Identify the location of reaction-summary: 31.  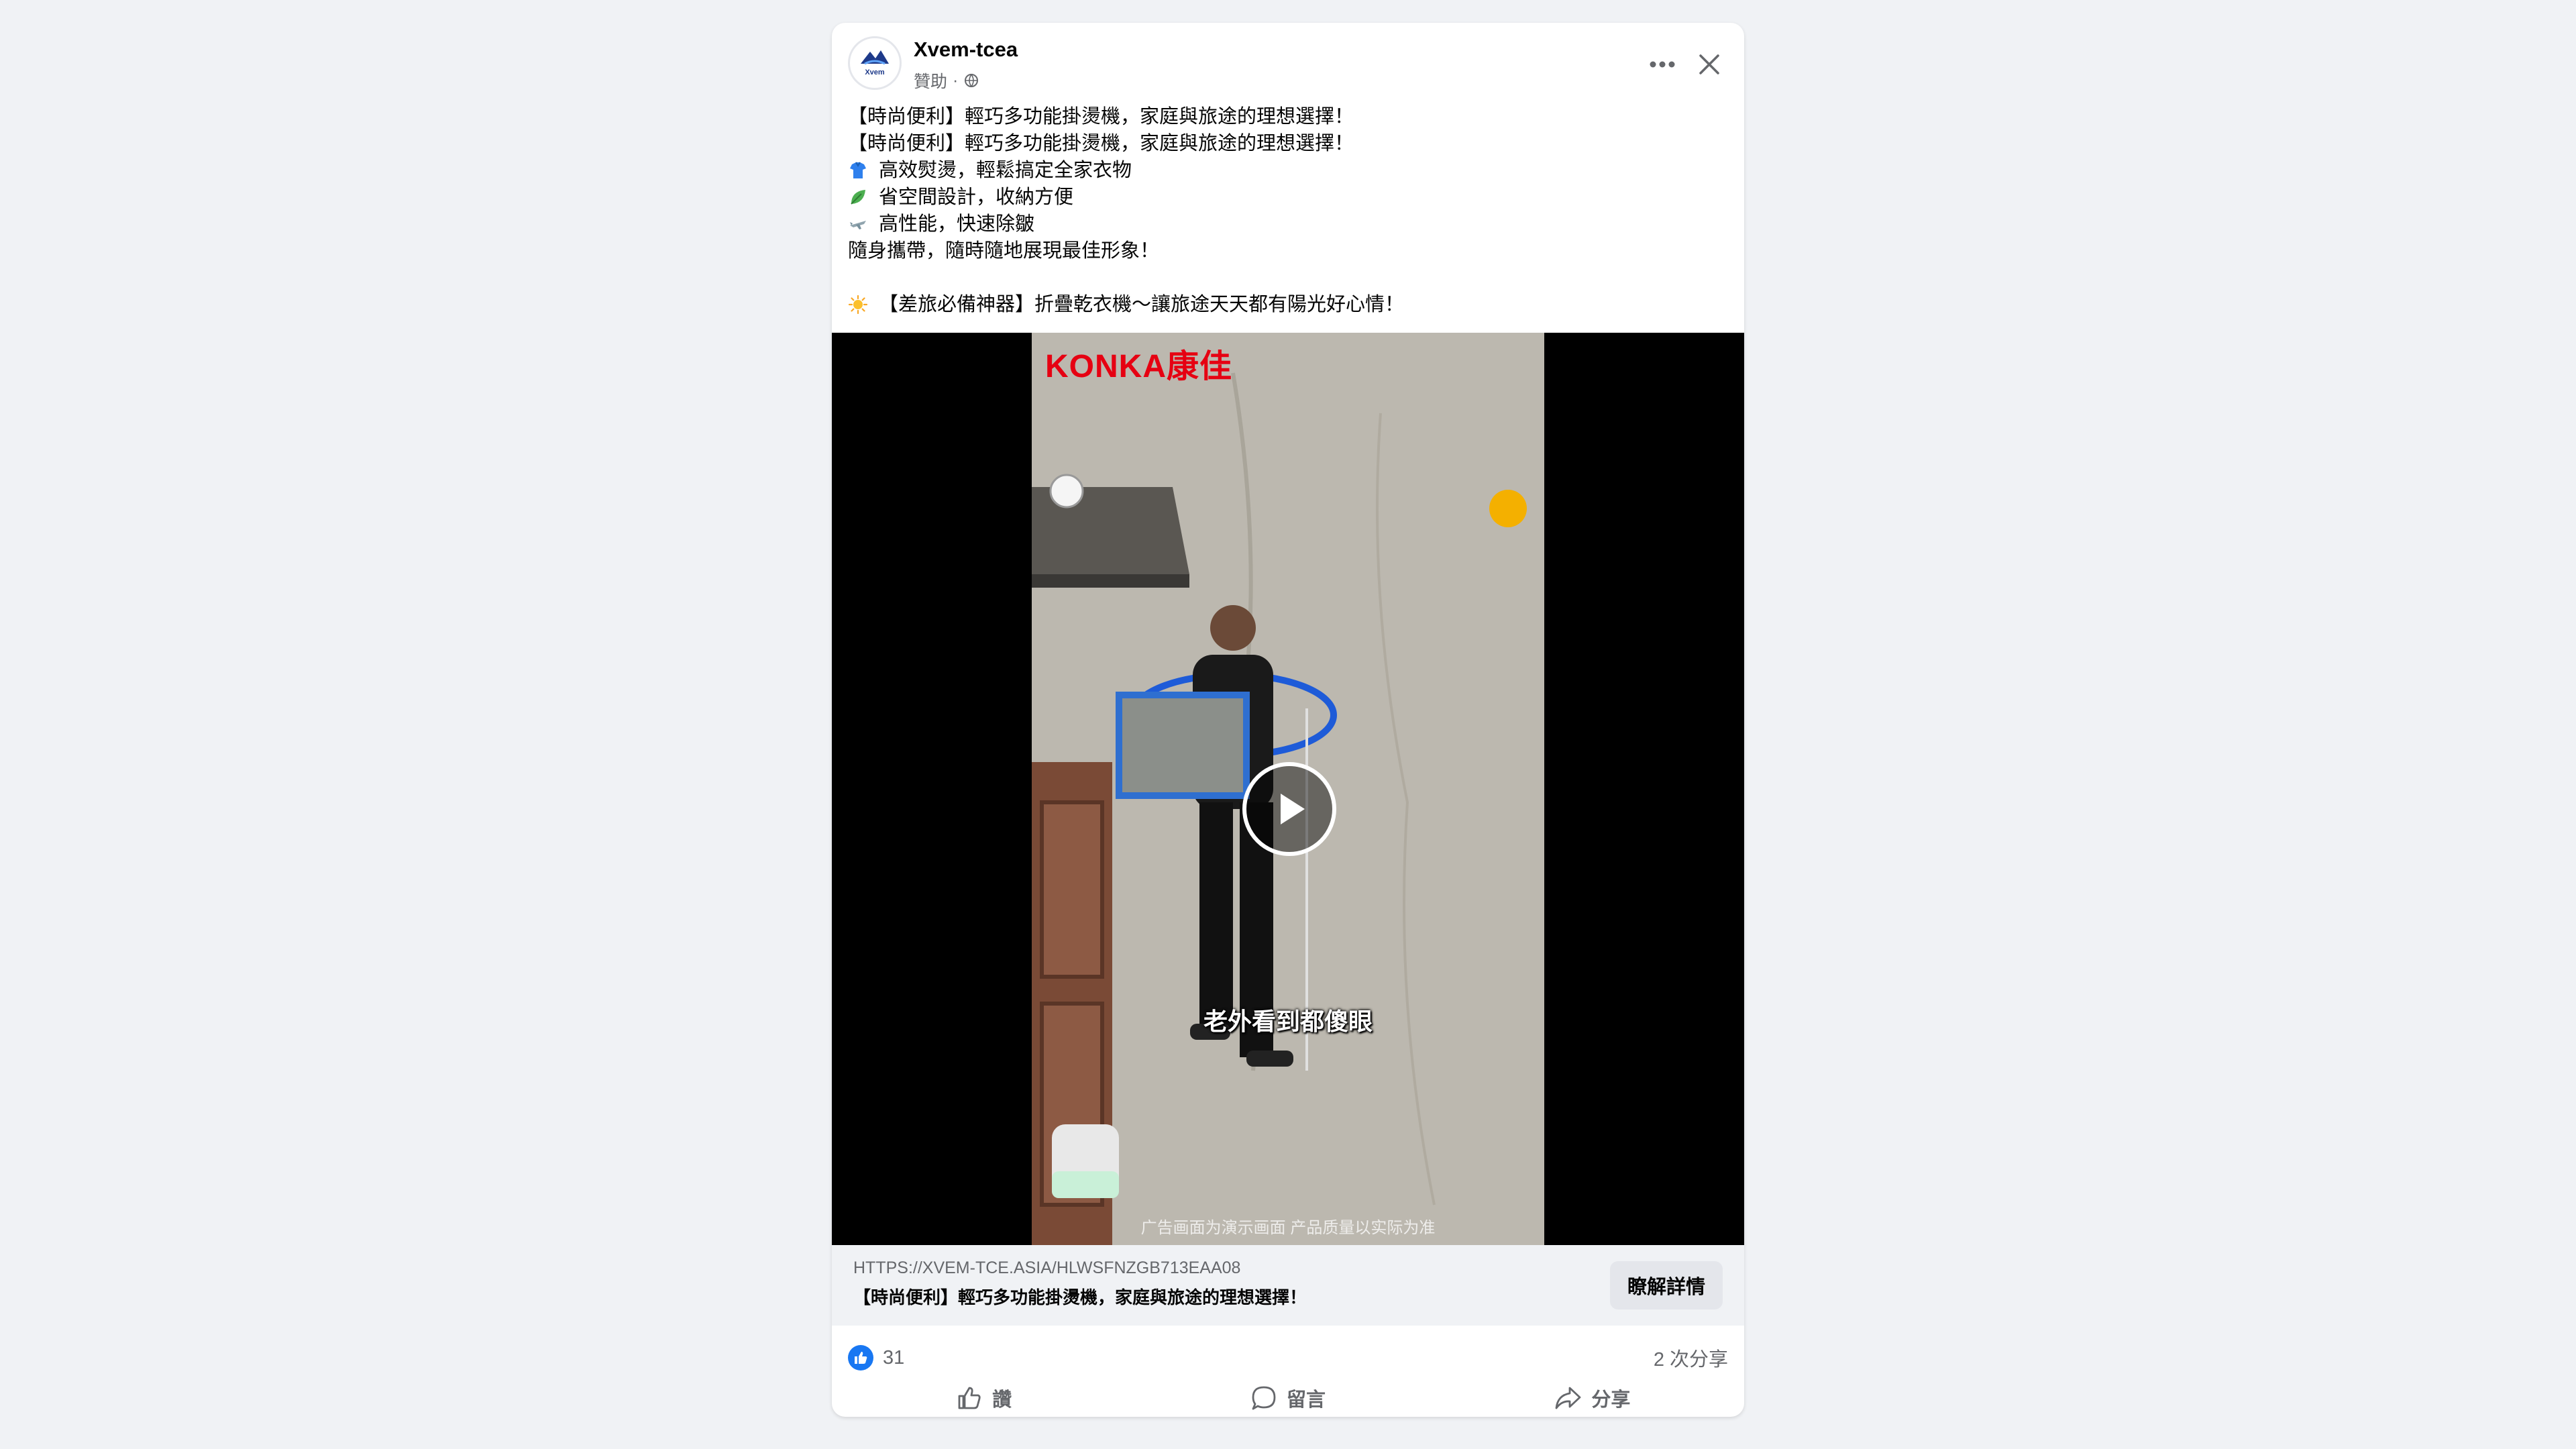
(876, 1358).